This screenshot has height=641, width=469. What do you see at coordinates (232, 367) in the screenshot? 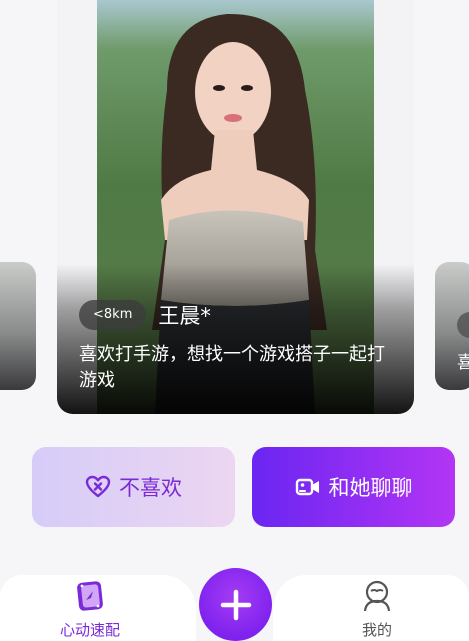
I see `profile-bio: 喜欢打手游，想找一个游戏搭子一起打游戏` at bounding box center [232, 367].